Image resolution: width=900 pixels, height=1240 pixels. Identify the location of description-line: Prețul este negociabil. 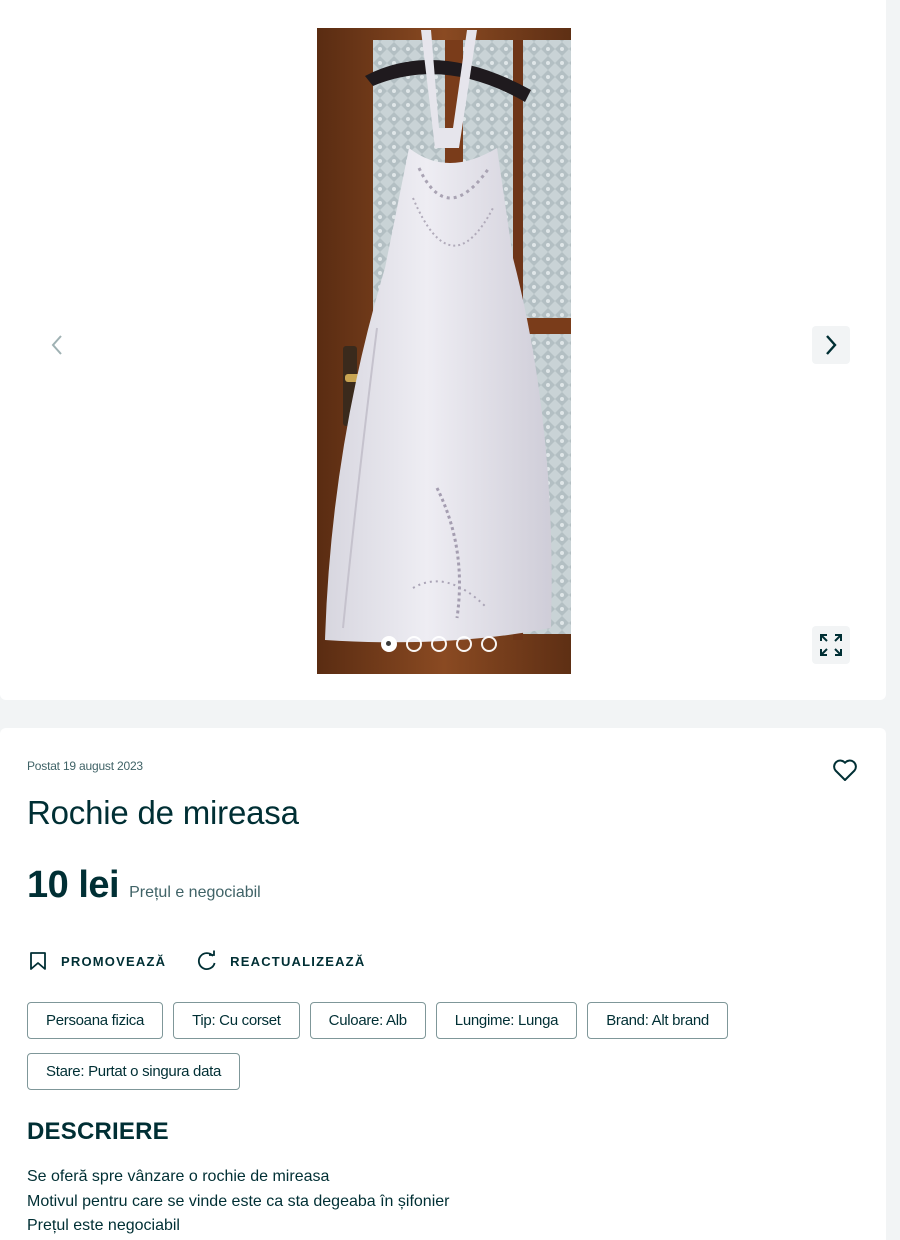
(103, 1225).